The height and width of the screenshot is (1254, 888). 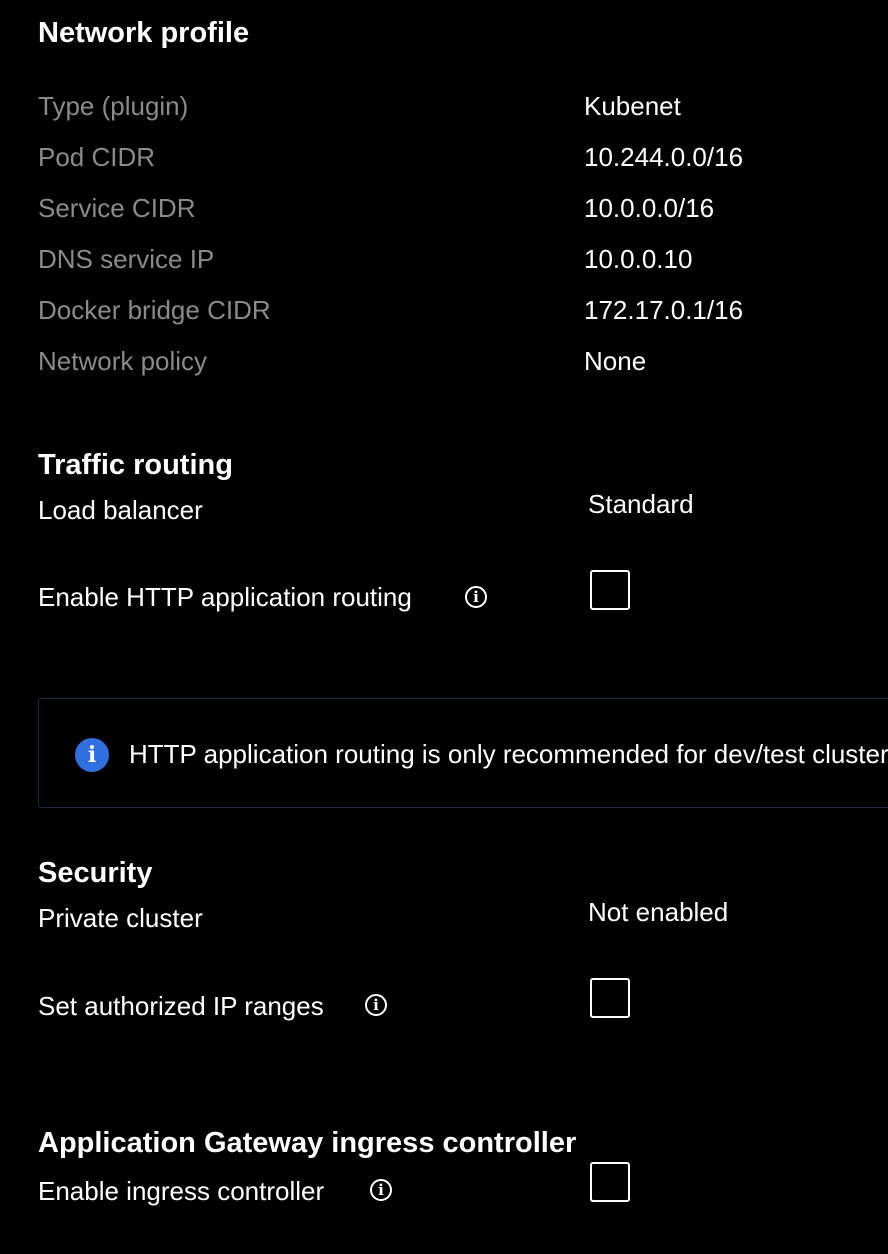 What do you see at coordinates (664, 310) in the screenshot?
I see `docker-bridge-cidr-value: 172.17.0.1/16` at bounding box center [664, 310].